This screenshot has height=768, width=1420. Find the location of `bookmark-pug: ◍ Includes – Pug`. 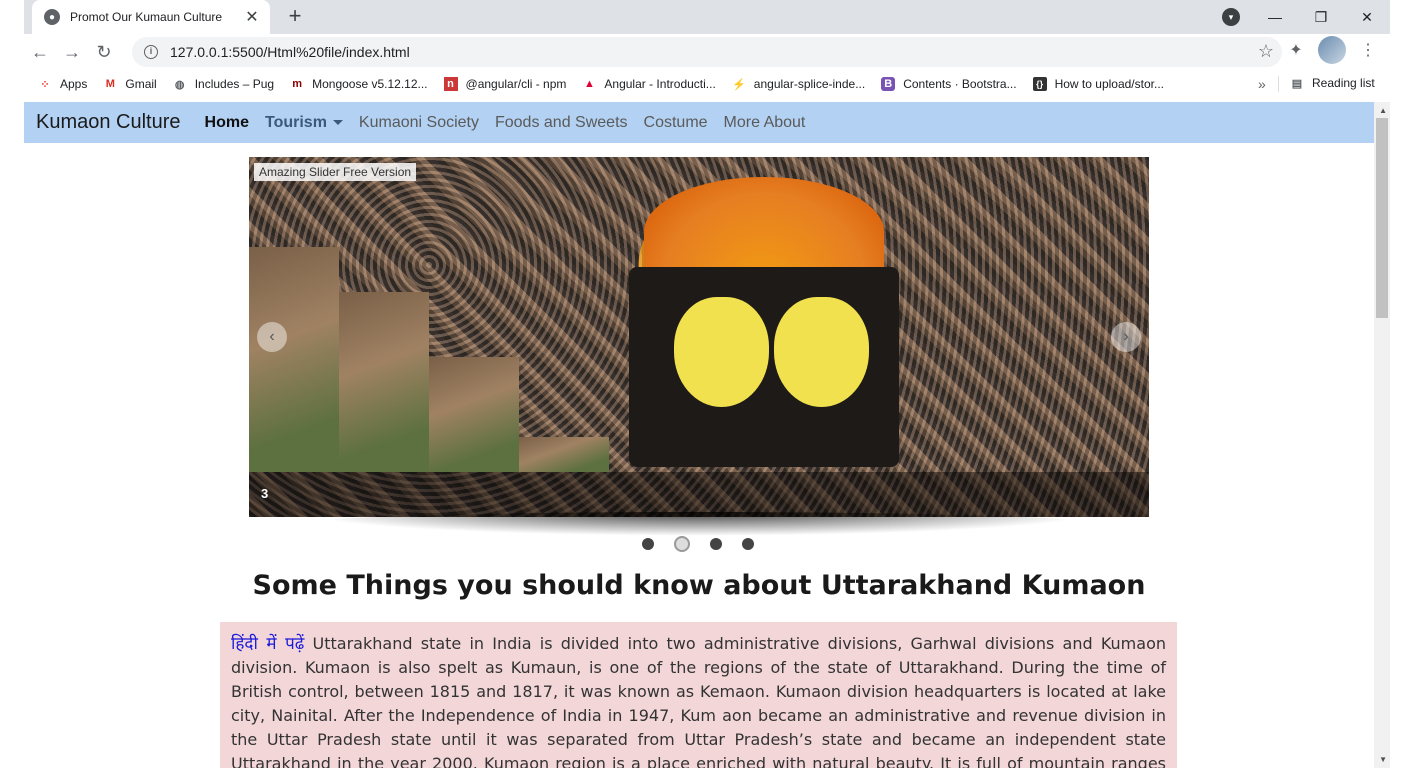

bookmark-pug: ◍ Includes – Pug is located at coordinates (223, 84).